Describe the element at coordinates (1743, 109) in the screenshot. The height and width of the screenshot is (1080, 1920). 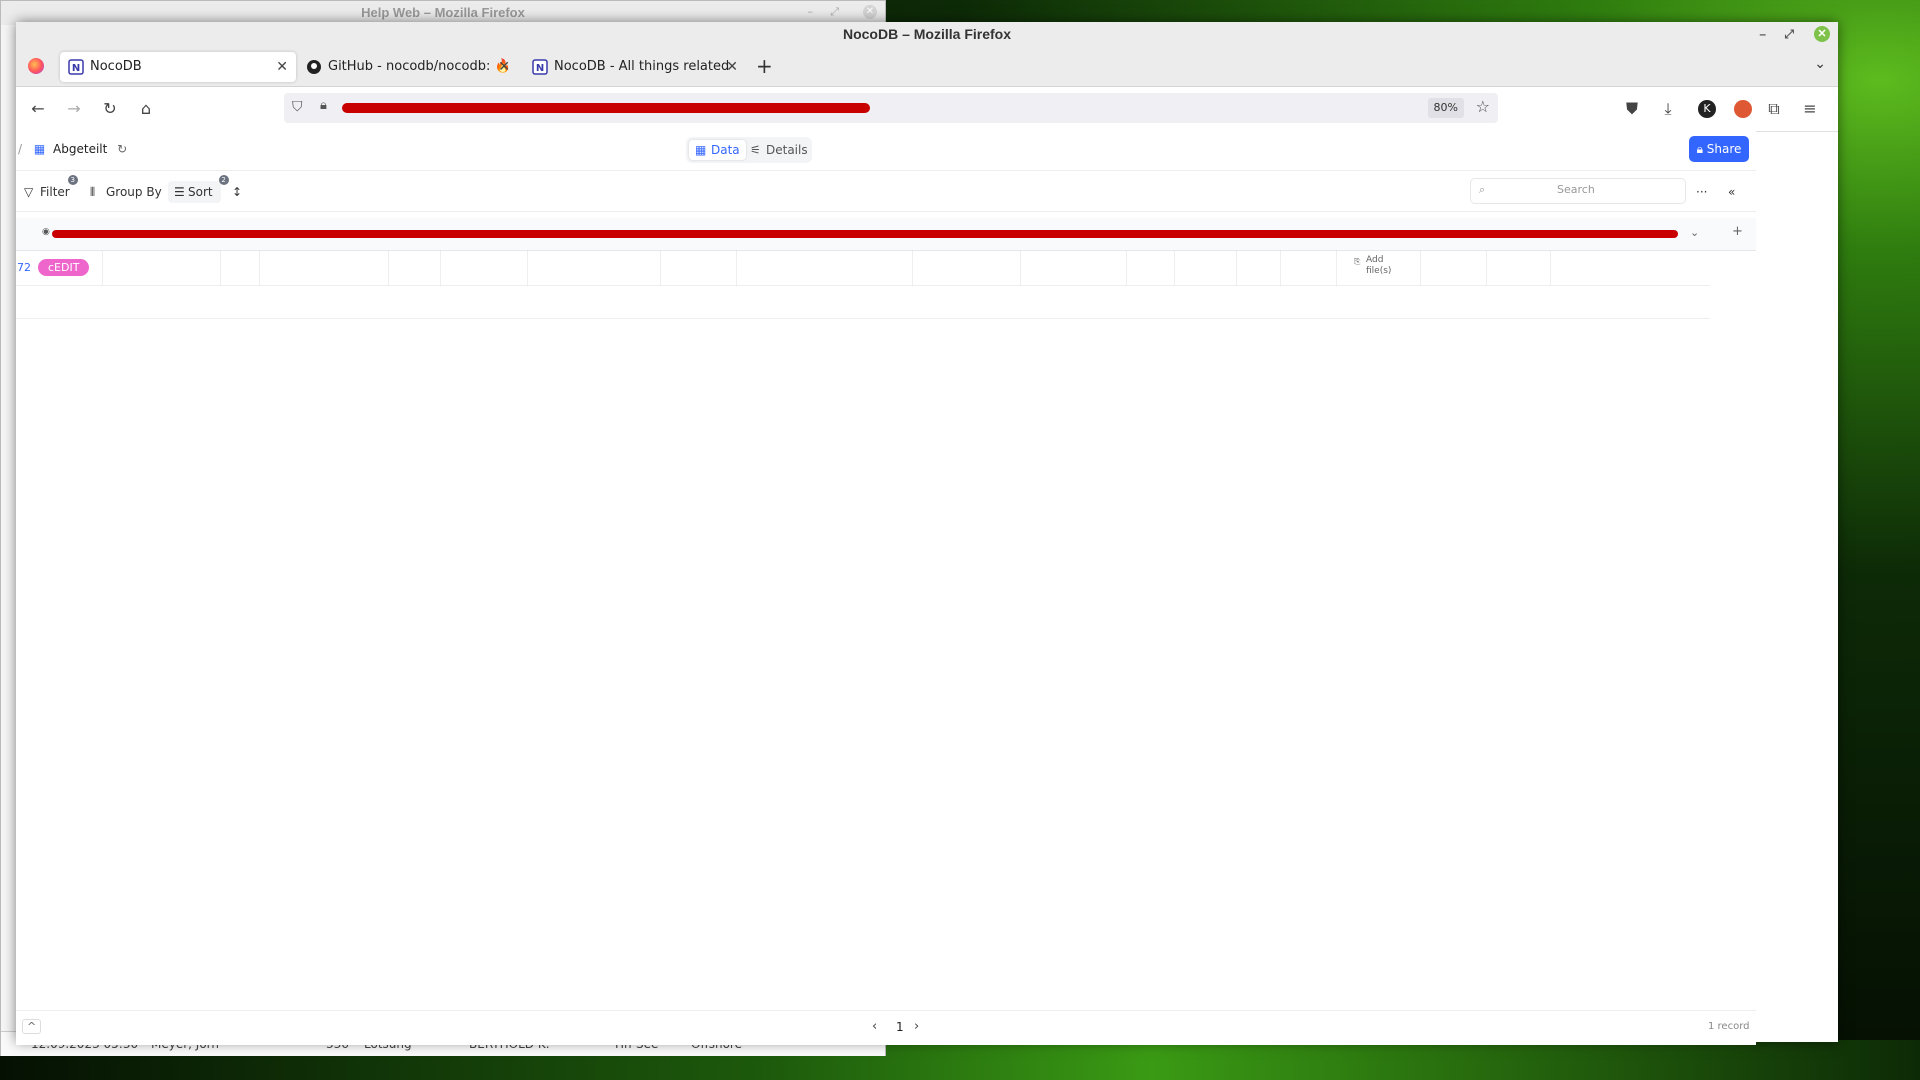
I see `duckduckgo-icon` at that location.